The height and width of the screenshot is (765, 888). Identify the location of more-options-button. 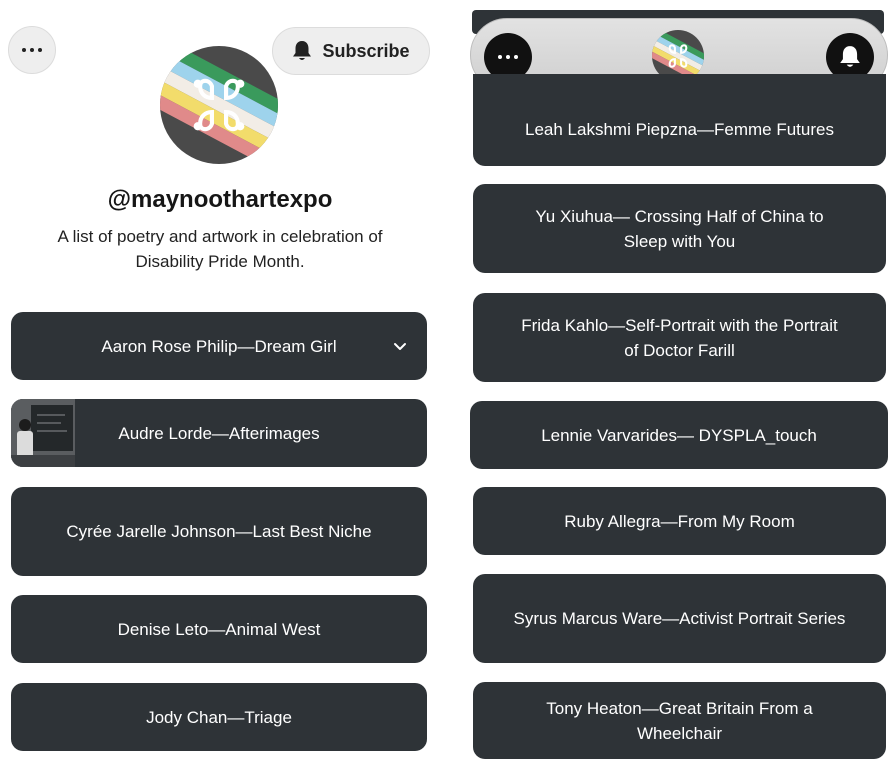
(32, 50).